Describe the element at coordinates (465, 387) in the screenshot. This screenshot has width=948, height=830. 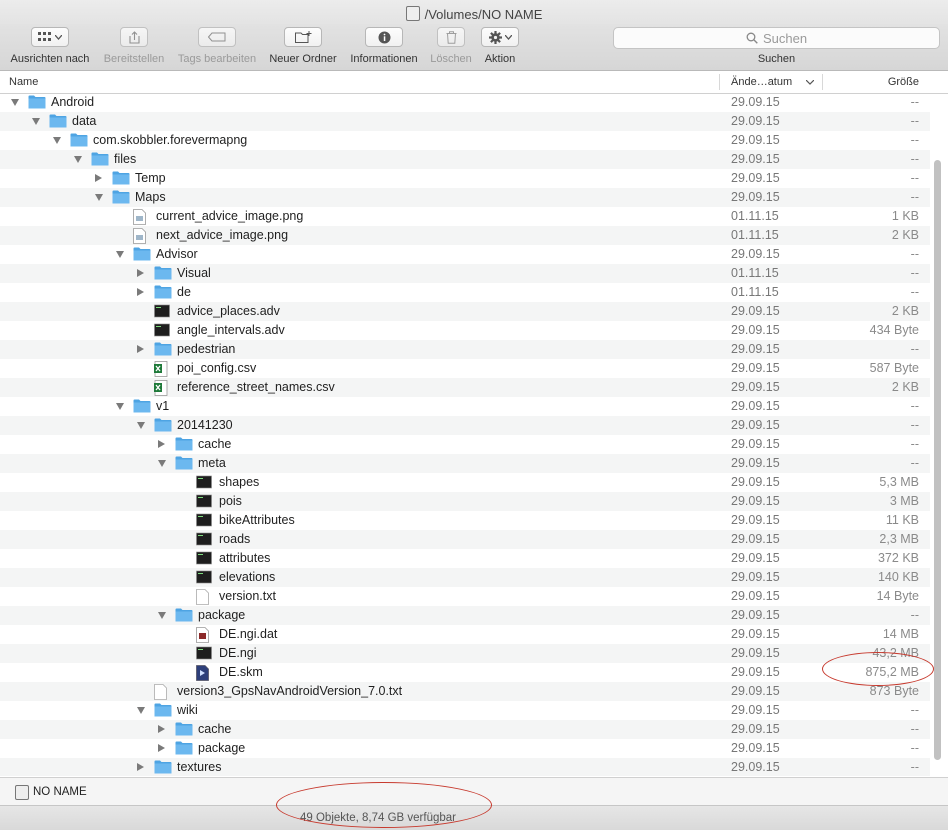
I see `file-row: reference_street_names.csv 29.09.15 2 KB` at that location.